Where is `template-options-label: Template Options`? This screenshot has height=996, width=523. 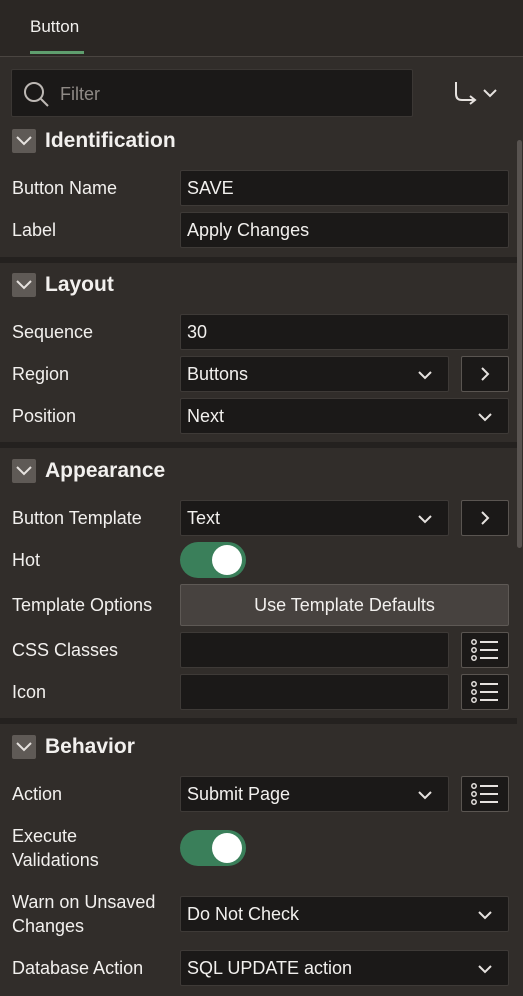 template-options-label: Template Options is located at coordinates (82, 605).